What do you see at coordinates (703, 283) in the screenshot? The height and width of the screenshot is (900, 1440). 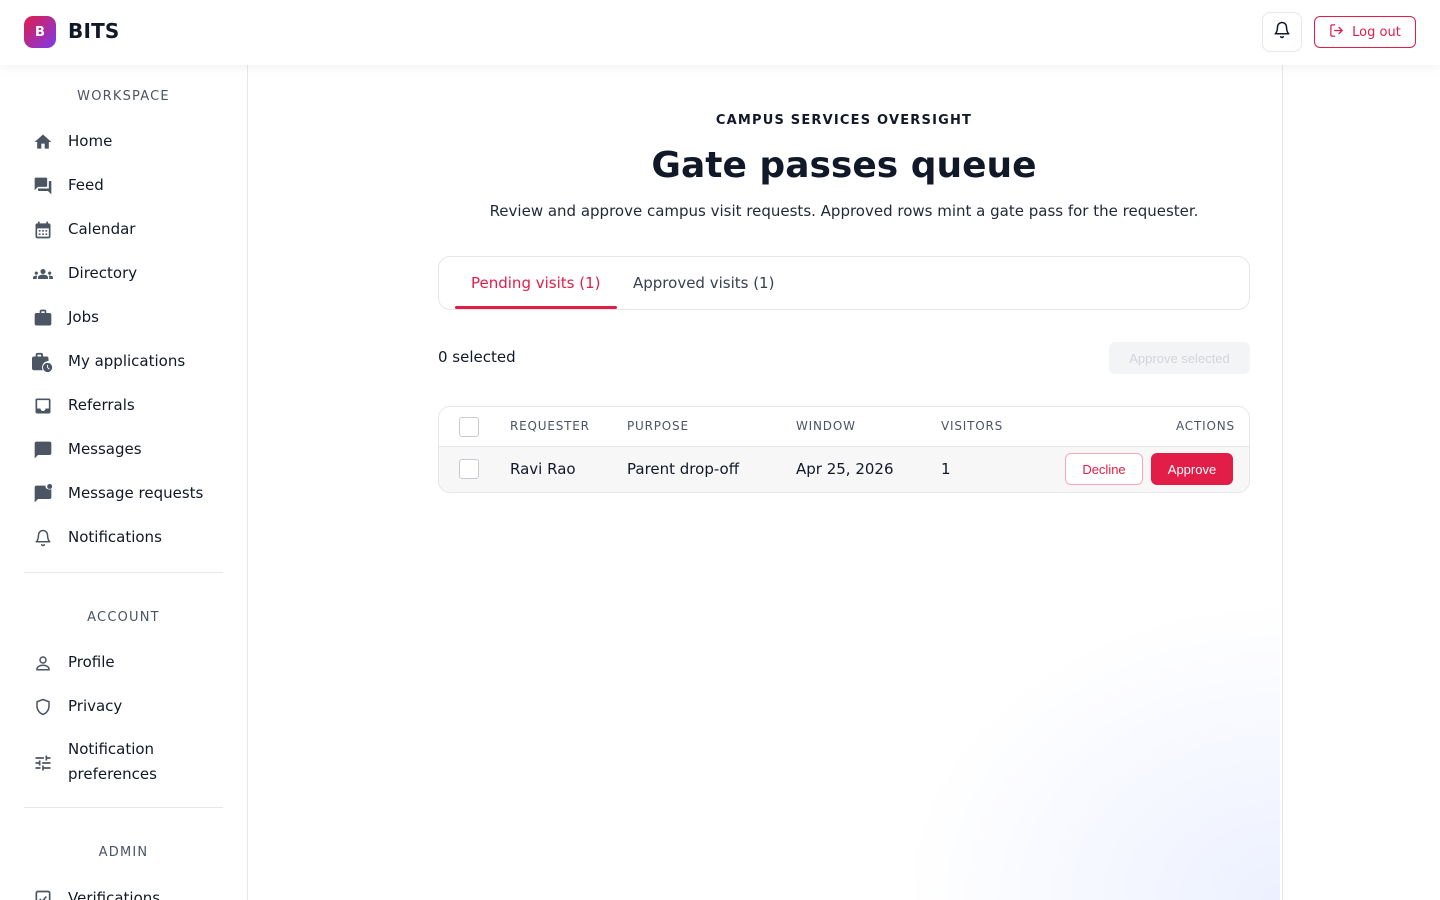 I see `tab-approved-visits: Approved visits (1)` at bounding box center [703, 283].